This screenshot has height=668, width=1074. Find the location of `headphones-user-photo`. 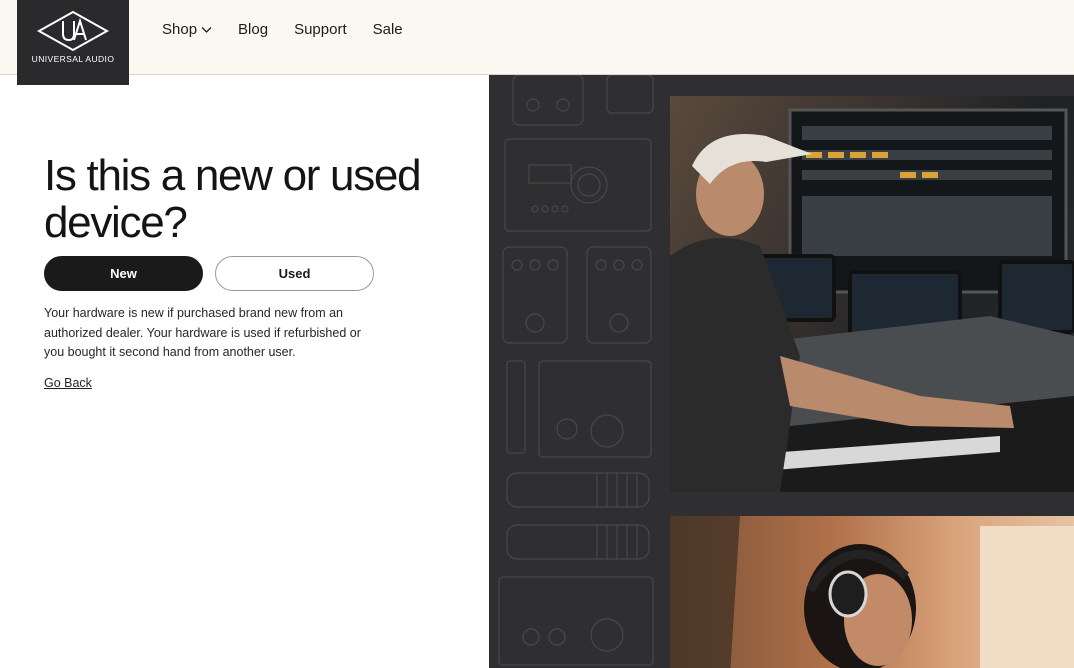

headphones-user-photo is located at coordinates (872, 592).